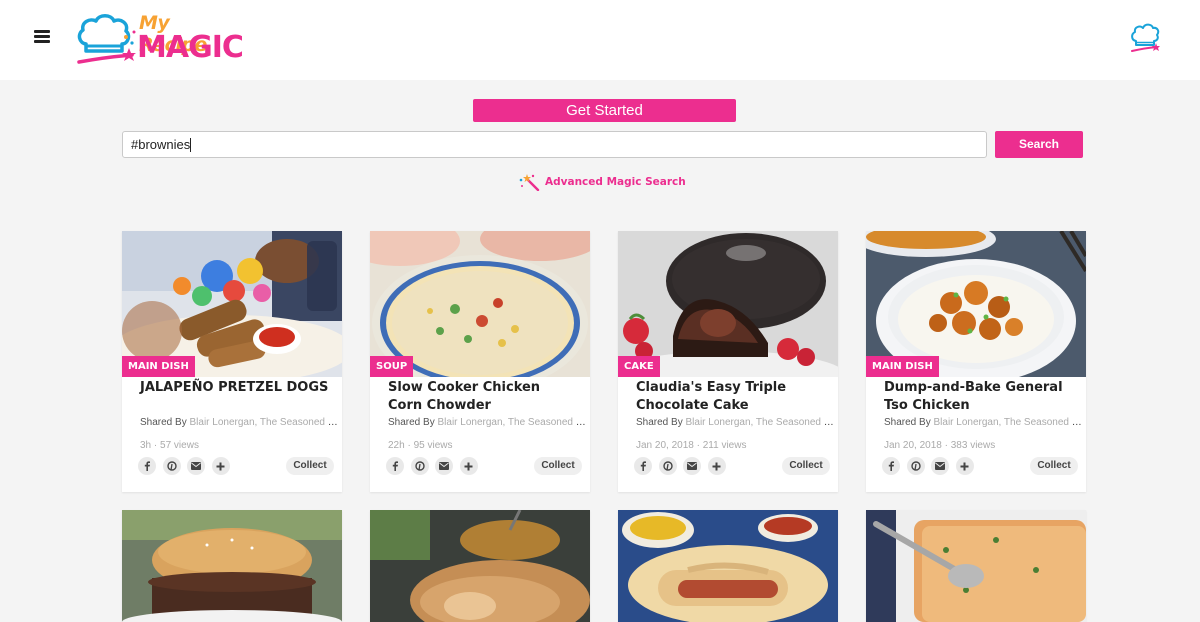 The height and width of the screenshot is (622, 1200). What do you see at coordinates (483, 397) in the screenshot?
I see `recipe-title: Slow Cooker Chicken Corn Chowder` at bounding box center [483, 397].